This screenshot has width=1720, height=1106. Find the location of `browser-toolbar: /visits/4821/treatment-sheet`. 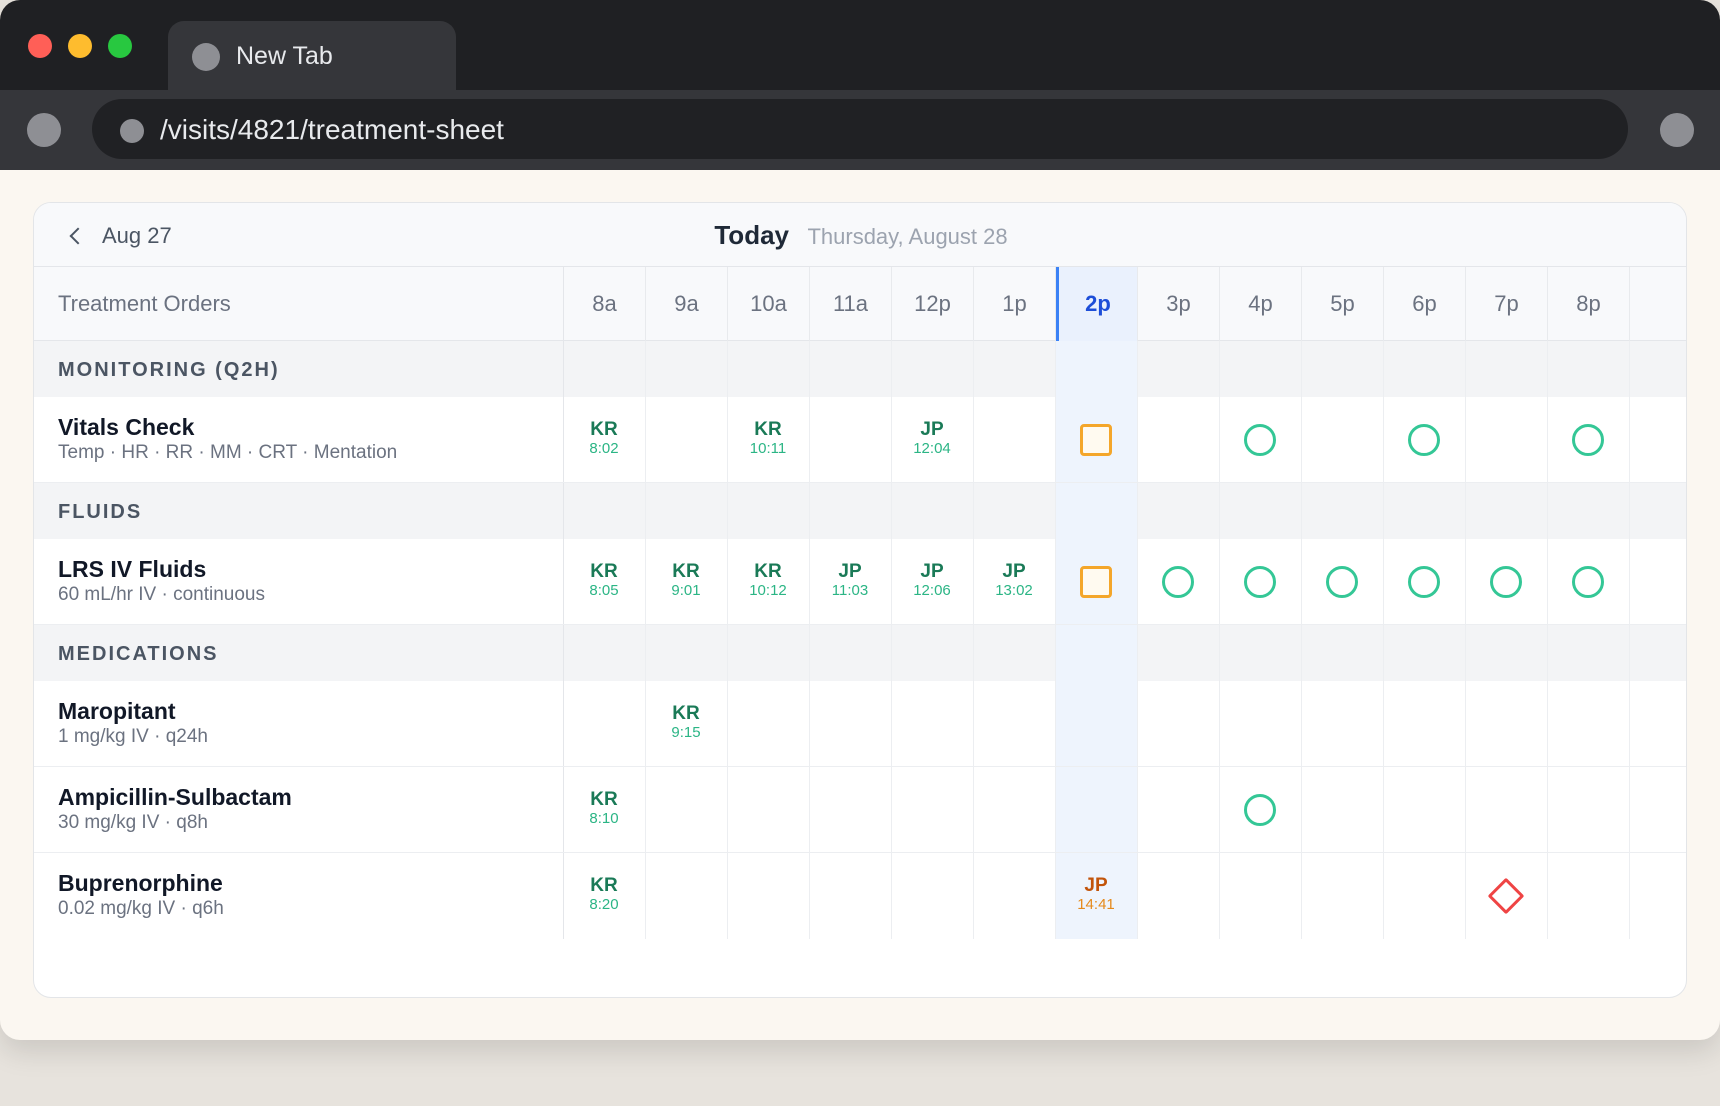

browser-toolbar: /visits/4821/treatment-sheet is located at coordinates (860, 130).